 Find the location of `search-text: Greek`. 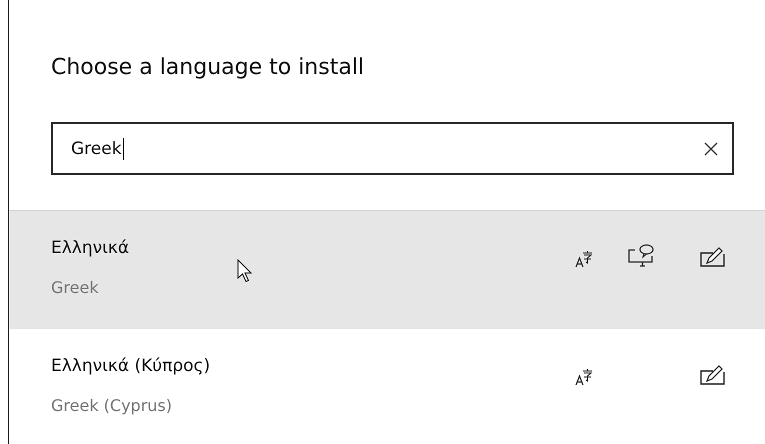

search-text: Greek is located at coordinates (96, 148).